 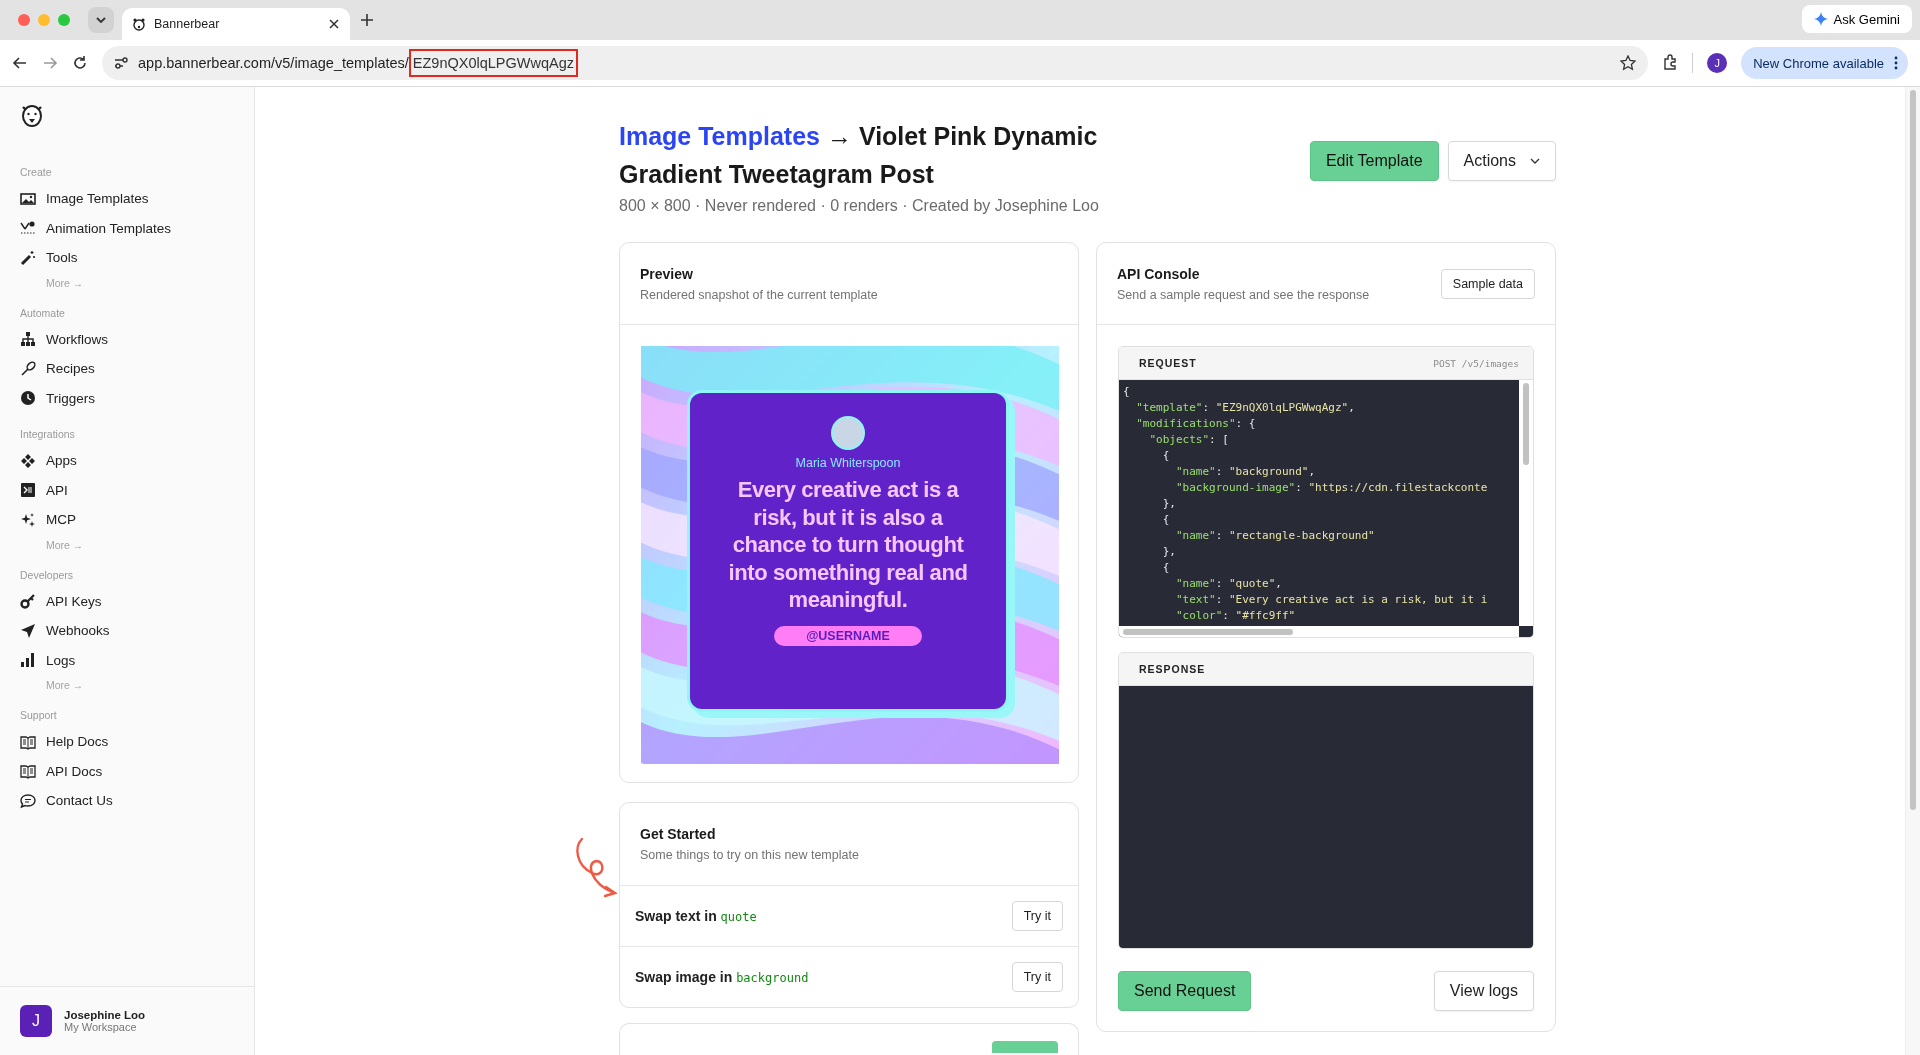 I want to click on browser-tab: Bannerbear, so click(x=236, y=24).